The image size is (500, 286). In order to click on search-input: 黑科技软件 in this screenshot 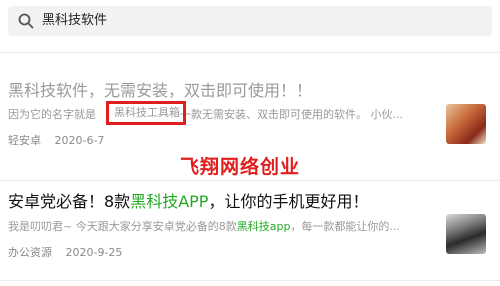, I will do `click(74, 21)`.